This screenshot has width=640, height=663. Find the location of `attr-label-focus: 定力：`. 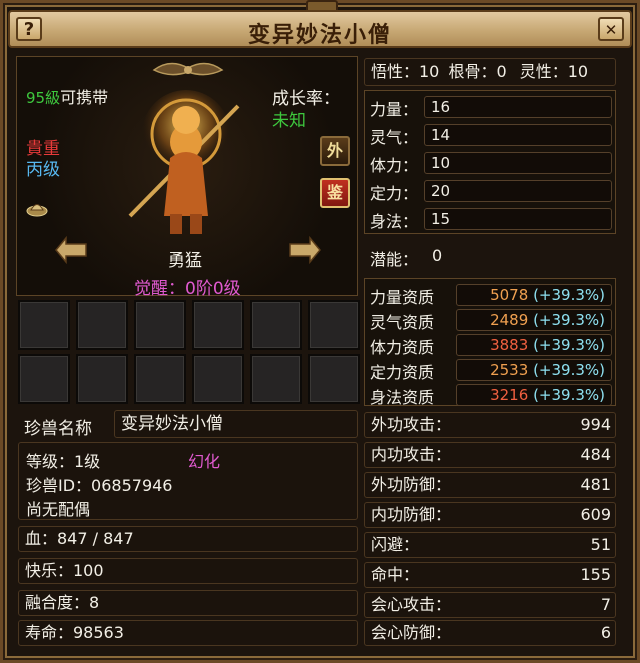

attr-label-focus: 定力： is located at coordinates (394, 193).